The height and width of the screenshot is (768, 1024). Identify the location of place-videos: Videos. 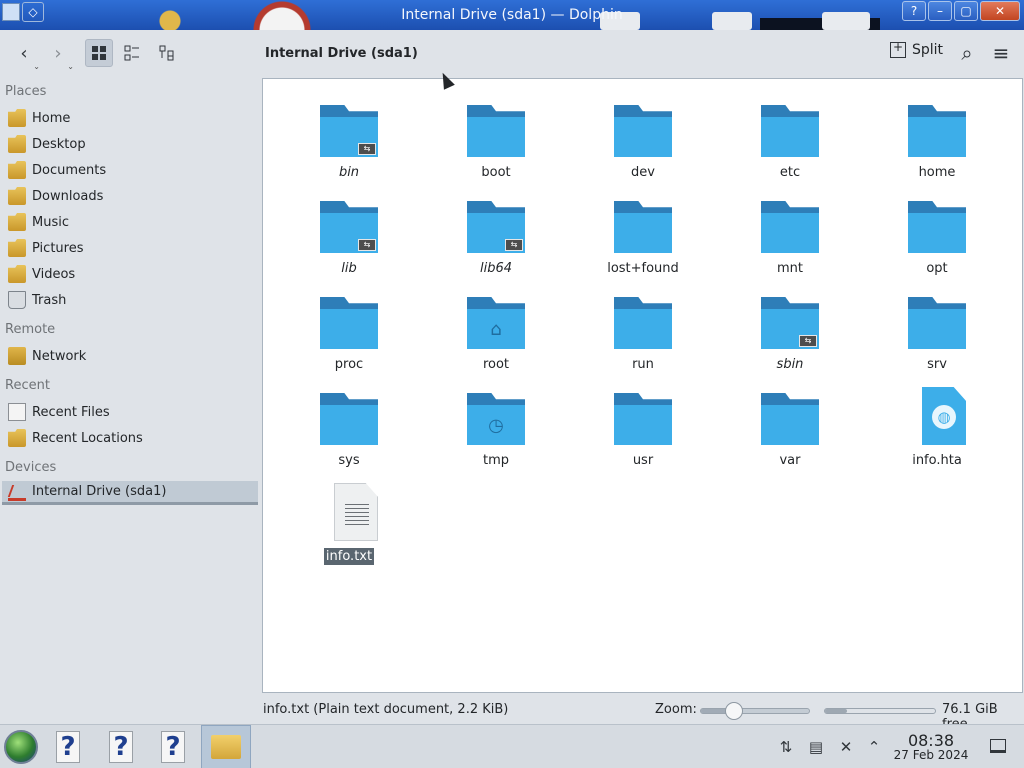
(130, 274).